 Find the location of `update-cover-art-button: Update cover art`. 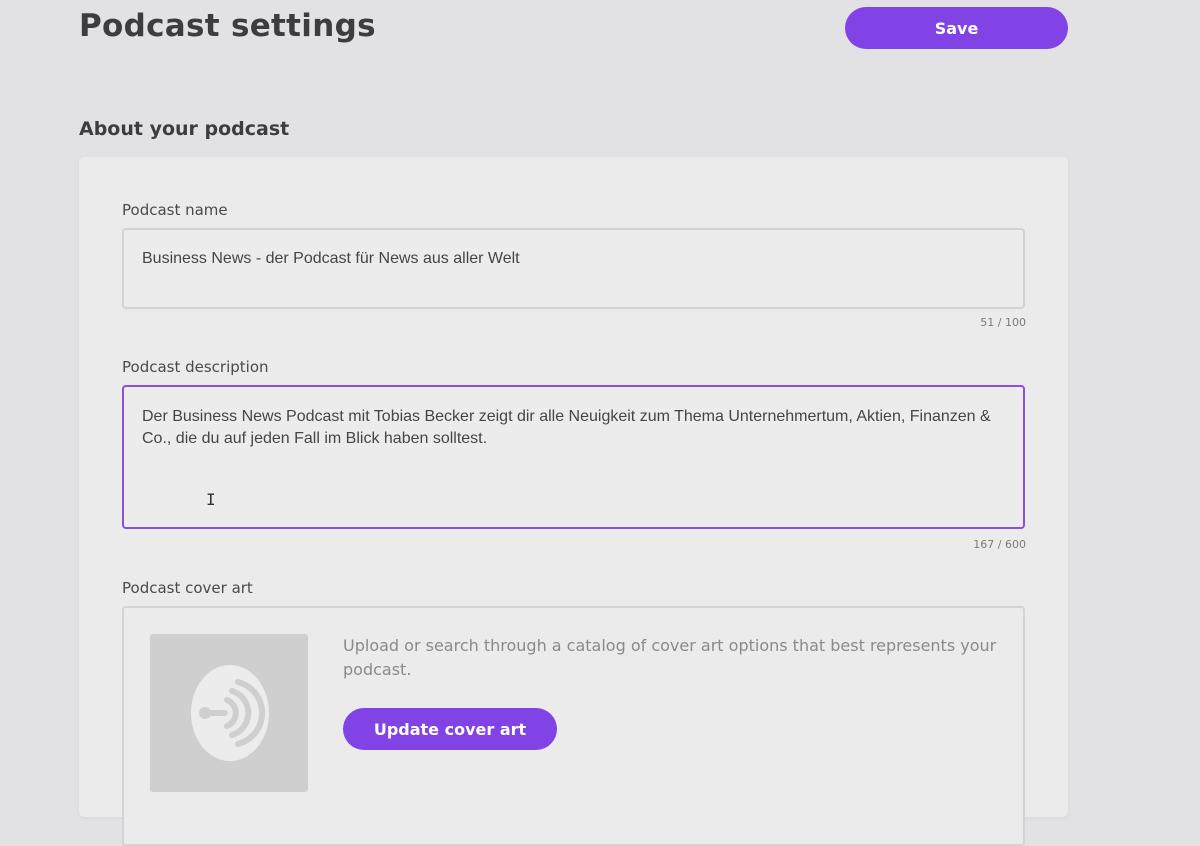

update-cover-art-button: Update cover art is located at coordinates (450, 729).